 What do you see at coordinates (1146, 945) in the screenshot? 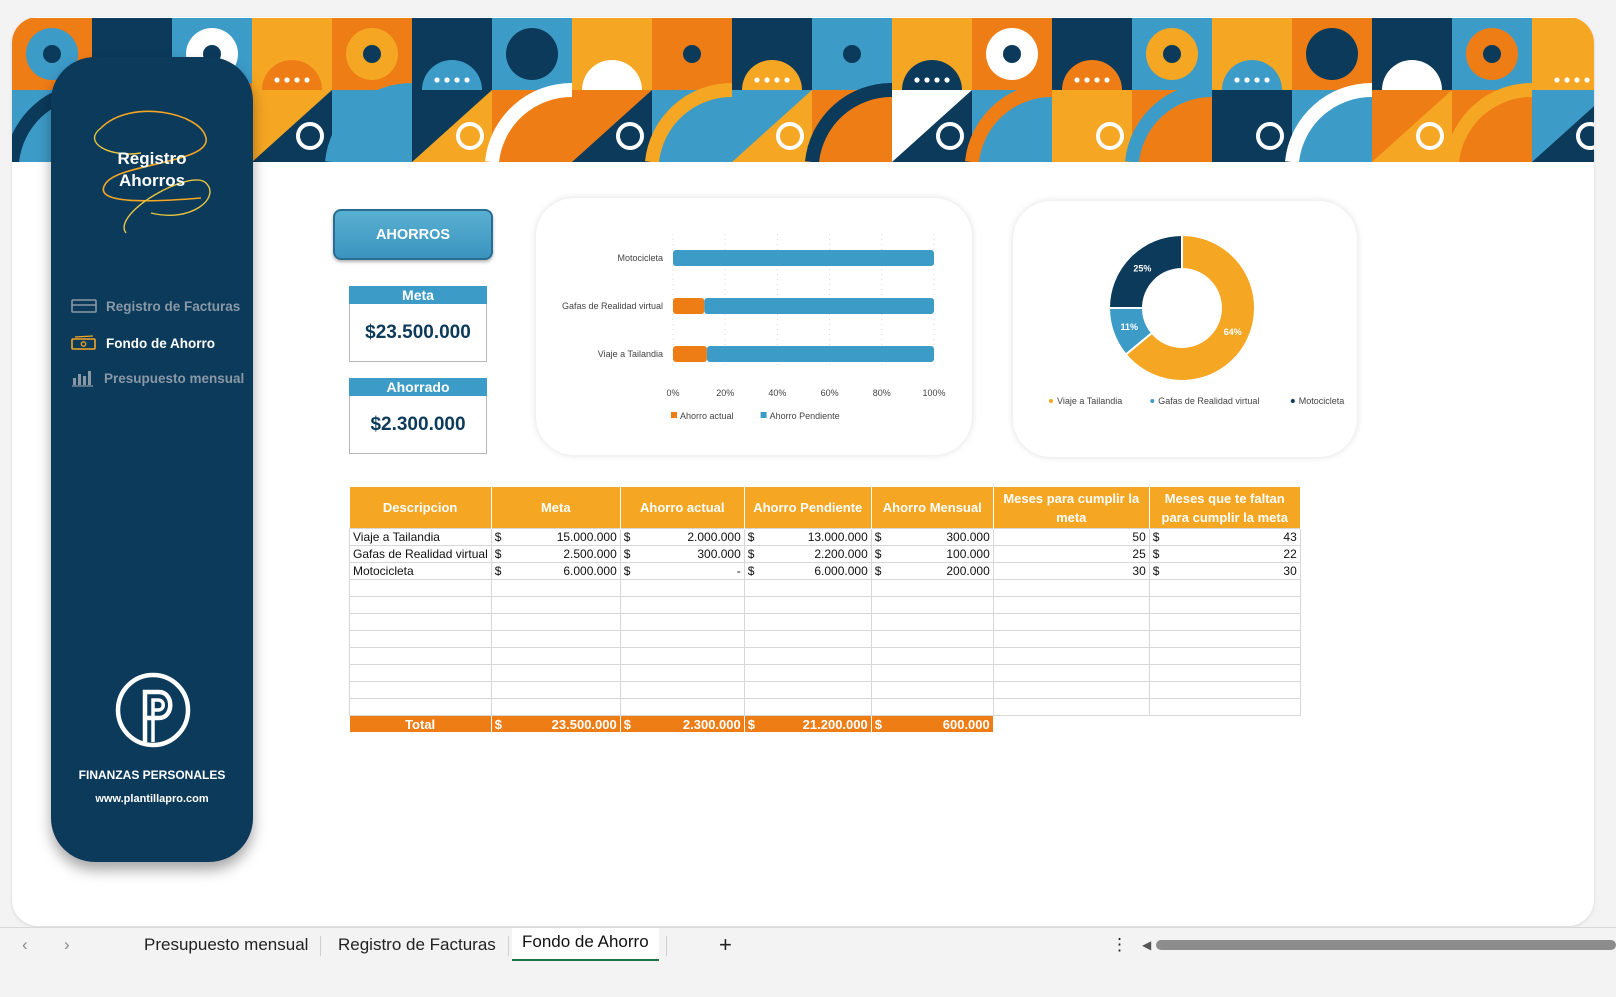
I see `scrollbar-left-arrow-icon: ◀` at bounding box center [1146, 945].